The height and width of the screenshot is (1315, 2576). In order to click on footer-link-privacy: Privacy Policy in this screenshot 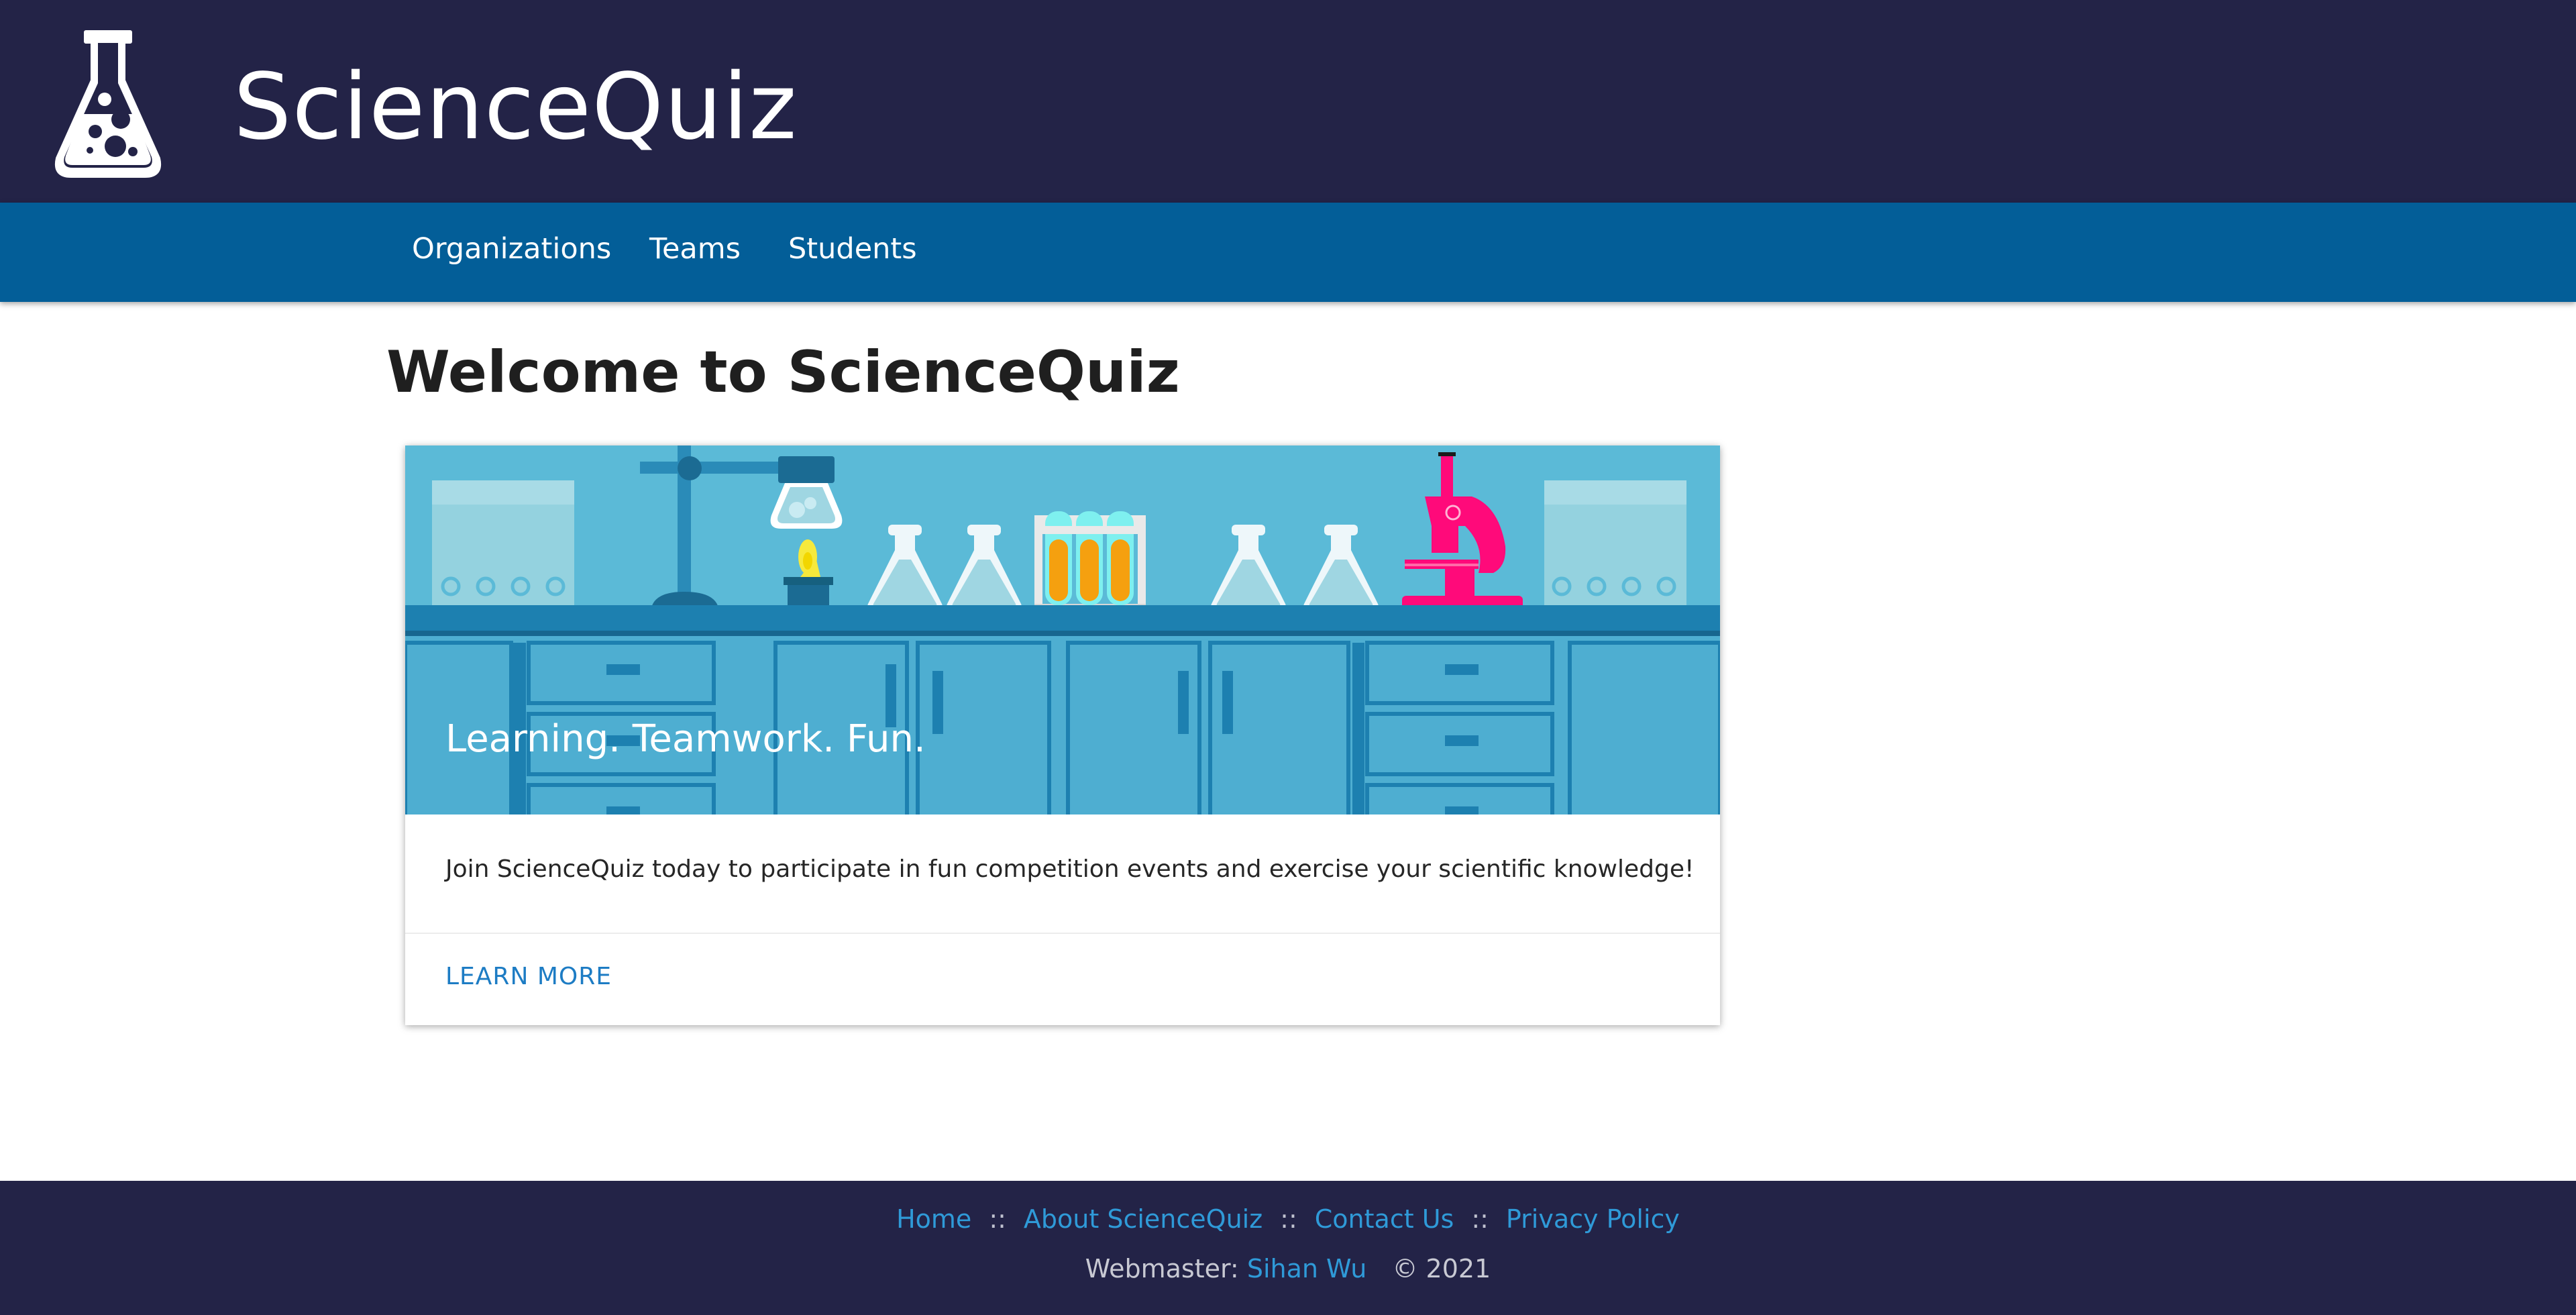, I will do `click(1593, 1219)`.